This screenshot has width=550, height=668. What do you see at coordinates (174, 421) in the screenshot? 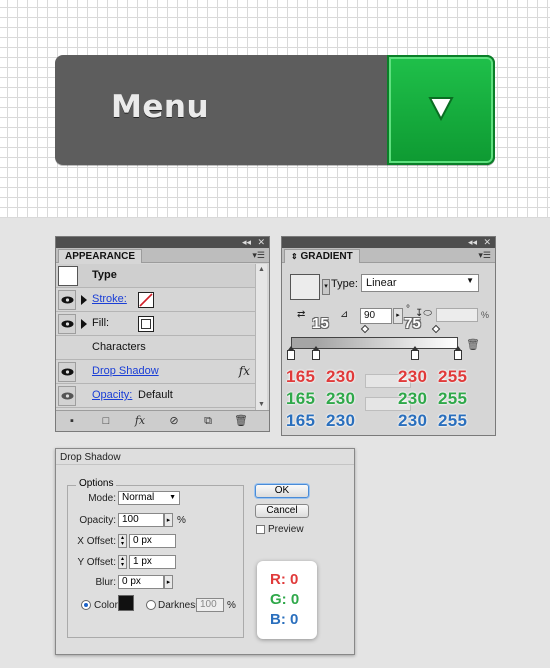
I see `clear-appearance-icon: ⊘` at bounding box center [174, 421].